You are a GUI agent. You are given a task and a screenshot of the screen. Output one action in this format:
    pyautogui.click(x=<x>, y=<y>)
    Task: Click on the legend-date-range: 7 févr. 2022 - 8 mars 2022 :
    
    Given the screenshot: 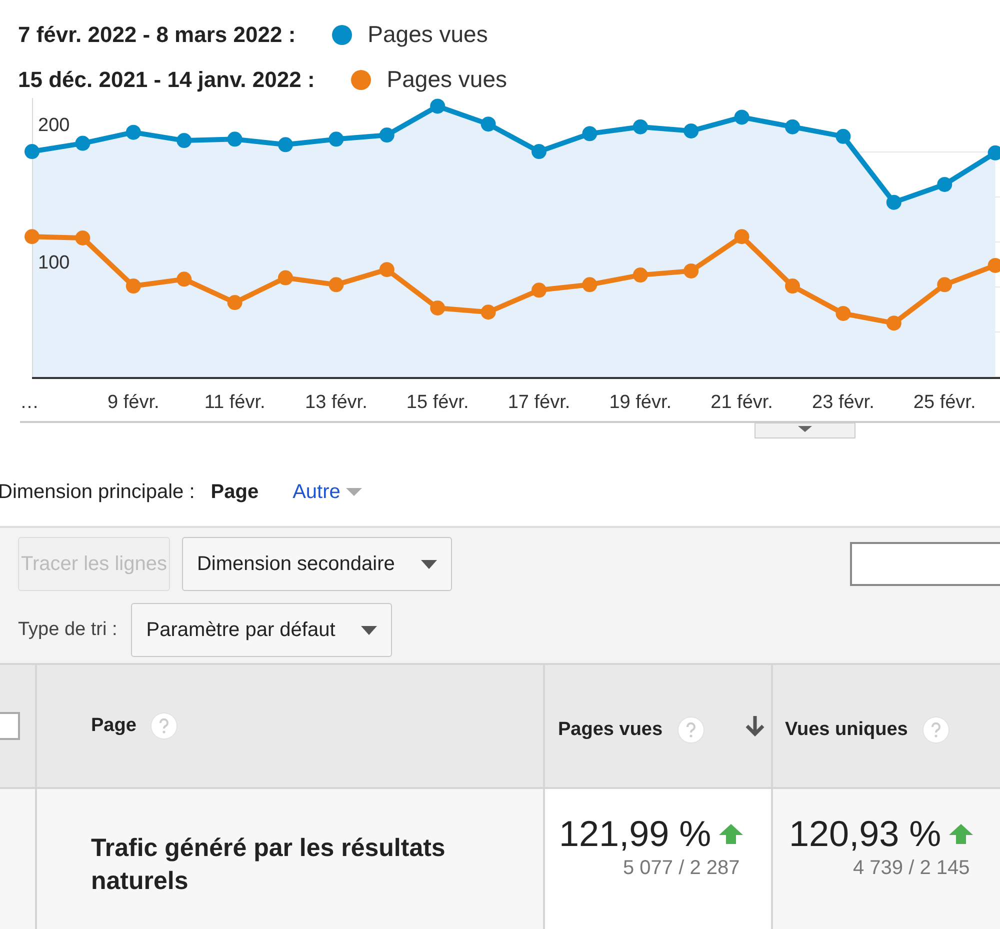 What is the action you would take?
    pyautogui.click(x=157, y=35)
    